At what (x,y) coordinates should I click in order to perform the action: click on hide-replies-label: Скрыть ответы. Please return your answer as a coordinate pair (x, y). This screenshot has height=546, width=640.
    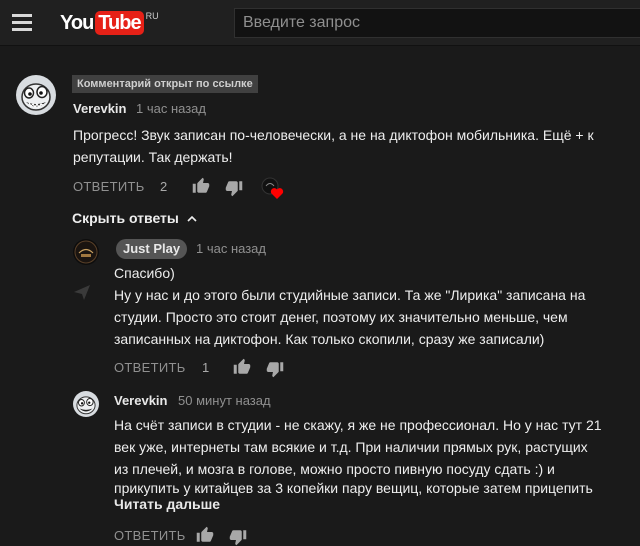
    Looking at the image, I should click on (125, 218).